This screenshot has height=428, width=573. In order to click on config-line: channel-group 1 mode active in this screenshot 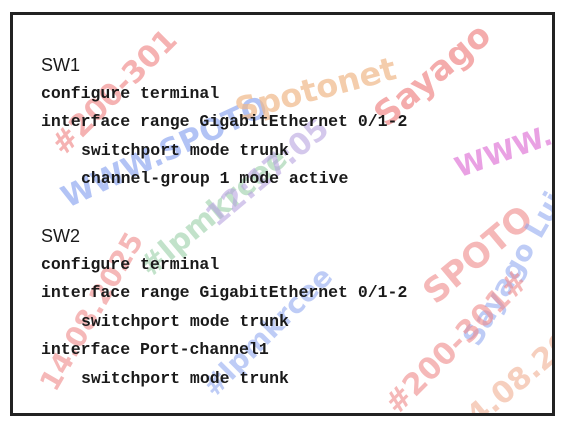, I will do `click(215, 178)`.